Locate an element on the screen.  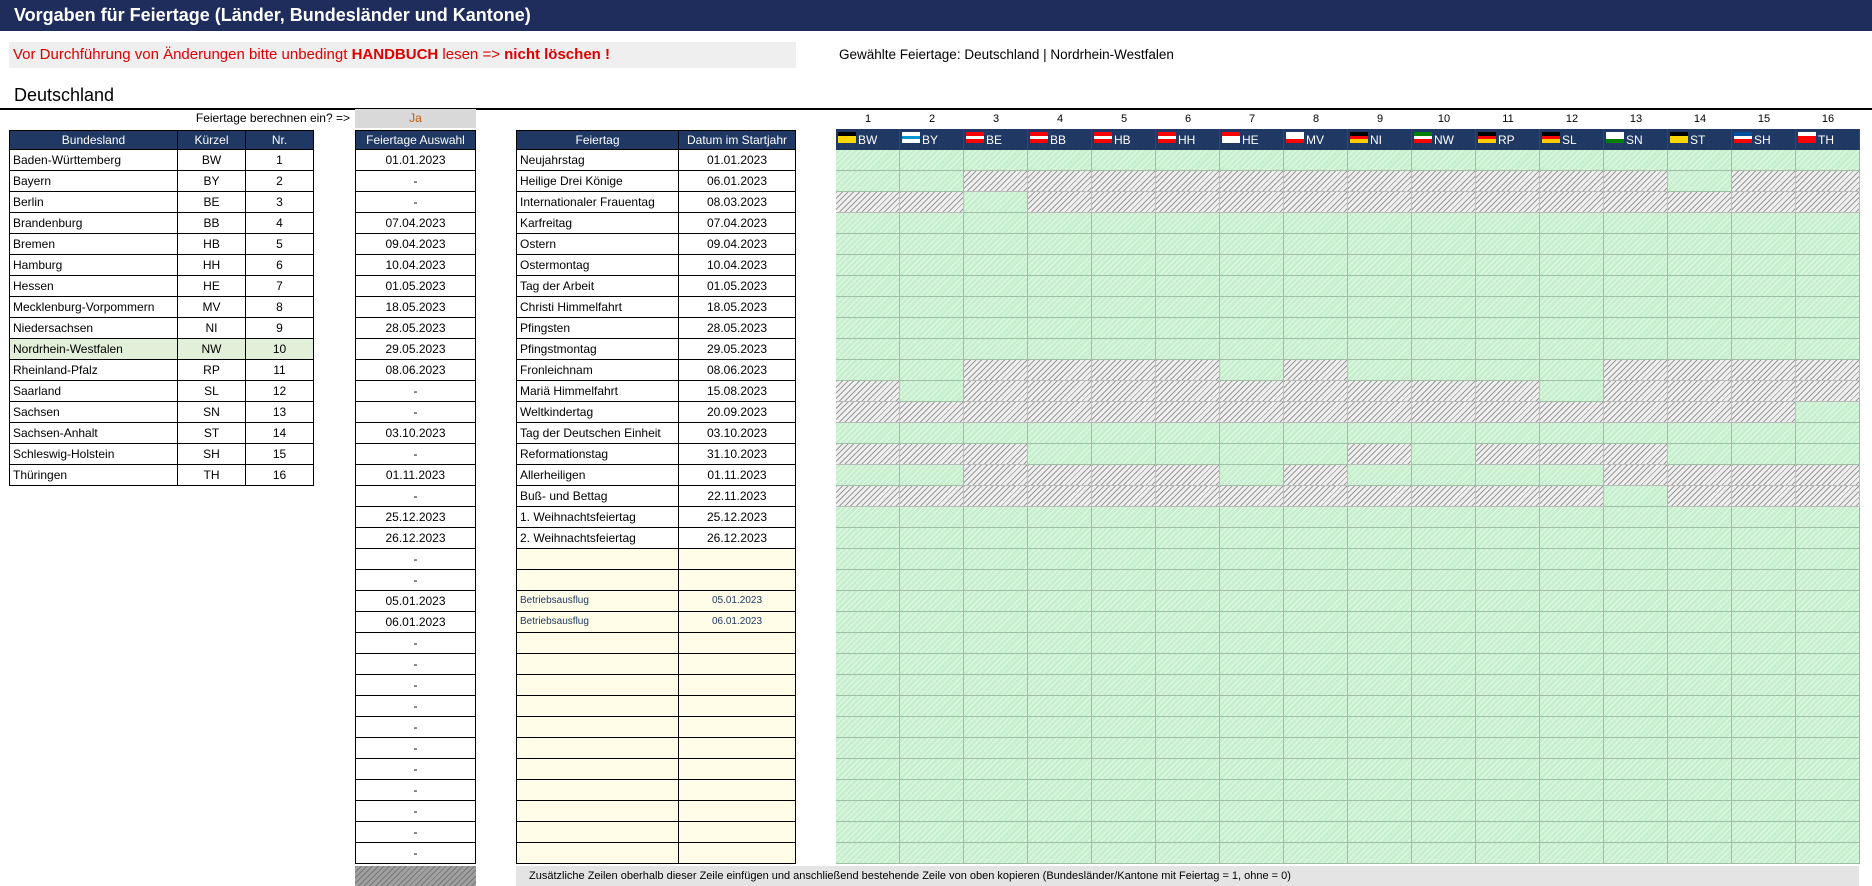
holiday-date-cell: 31.10.2023 is located at coordinates (737, 454).